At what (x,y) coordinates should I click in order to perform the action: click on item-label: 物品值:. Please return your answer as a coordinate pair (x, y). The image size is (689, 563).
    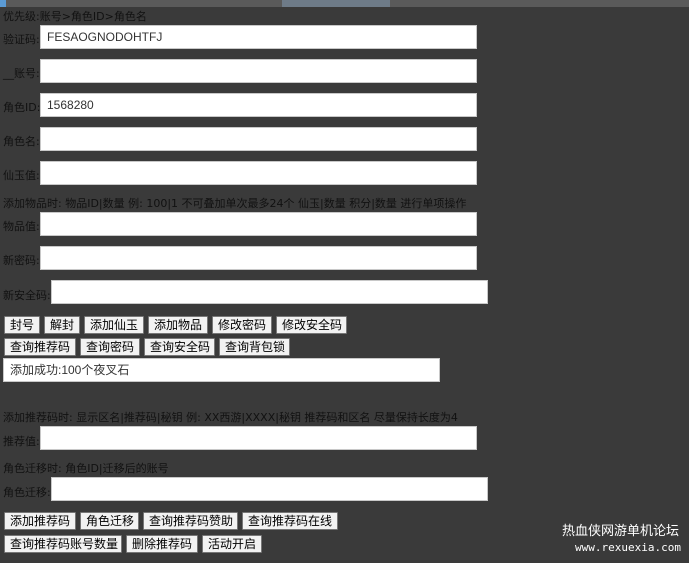
    Looking at the image, I should click on (21, 226).